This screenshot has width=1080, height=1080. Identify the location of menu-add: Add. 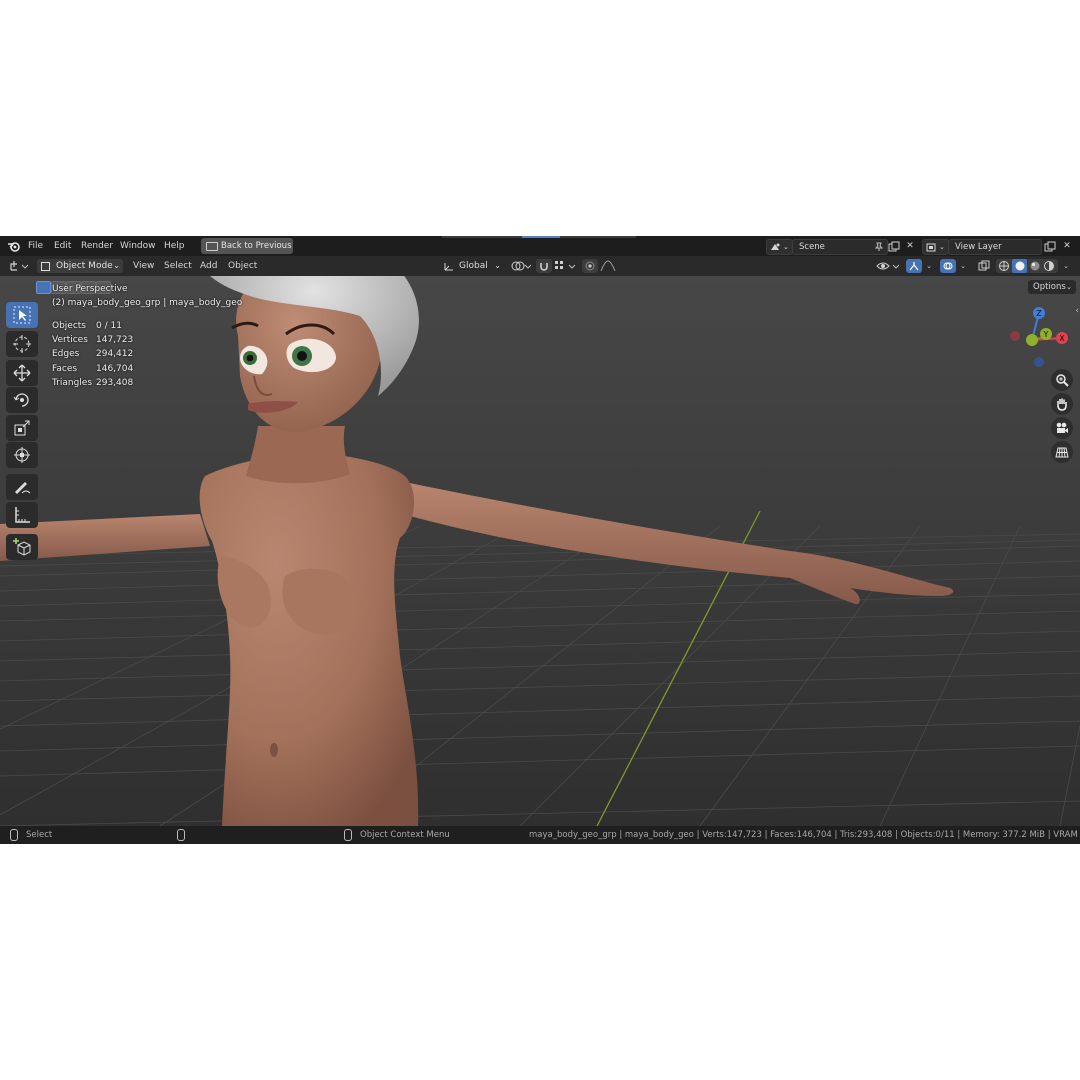
(208, 266).